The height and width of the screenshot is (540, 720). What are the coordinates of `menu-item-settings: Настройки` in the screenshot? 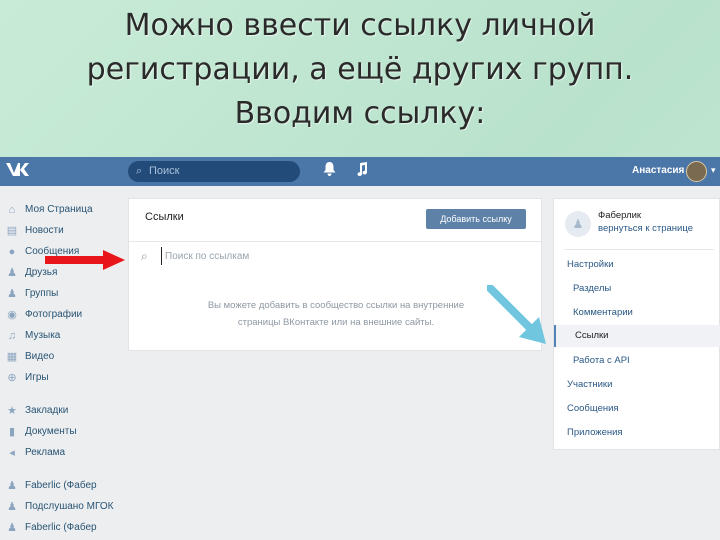 It's located at (590, 264).